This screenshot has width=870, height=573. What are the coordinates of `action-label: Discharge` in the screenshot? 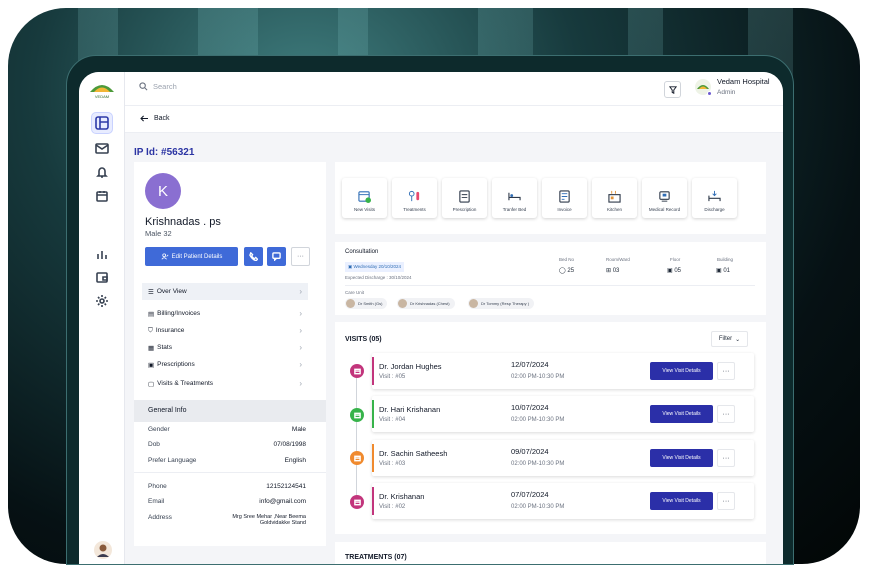 It's located at (714, 209).